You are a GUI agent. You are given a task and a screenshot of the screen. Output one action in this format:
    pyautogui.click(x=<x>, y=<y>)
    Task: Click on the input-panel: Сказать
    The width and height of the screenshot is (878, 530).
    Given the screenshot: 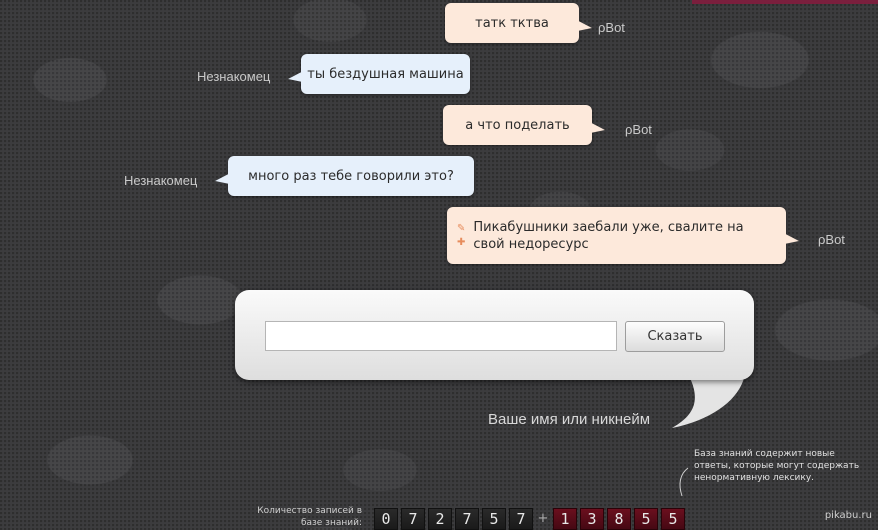 What is the action you would take?
    pyautogui.click(x=494, y=335)
    